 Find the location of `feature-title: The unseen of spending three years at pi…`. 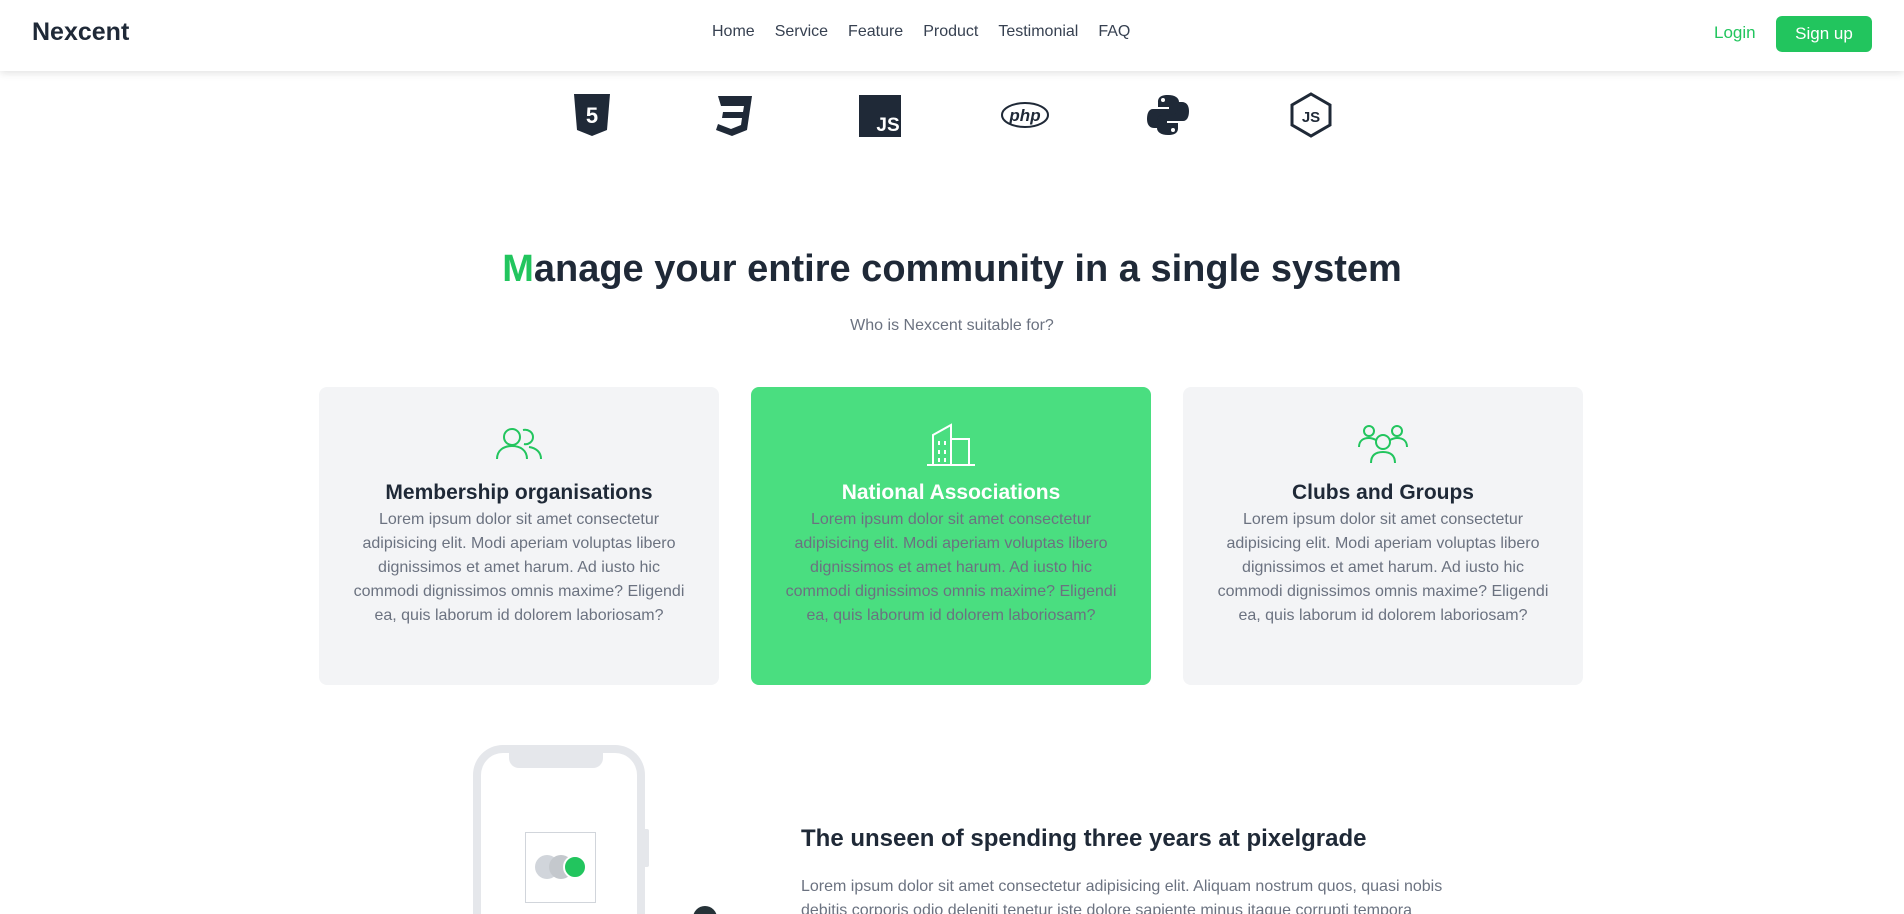

feature-title: The unseen of spending three years at pi… is located at coordinates (1084, 838).